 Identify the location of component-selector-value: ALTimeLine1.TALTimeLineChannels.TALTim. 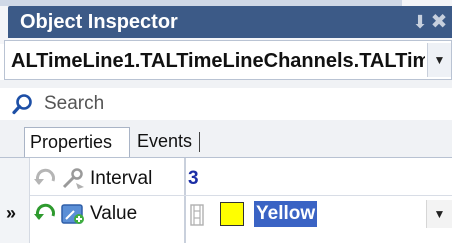
(218, 61).